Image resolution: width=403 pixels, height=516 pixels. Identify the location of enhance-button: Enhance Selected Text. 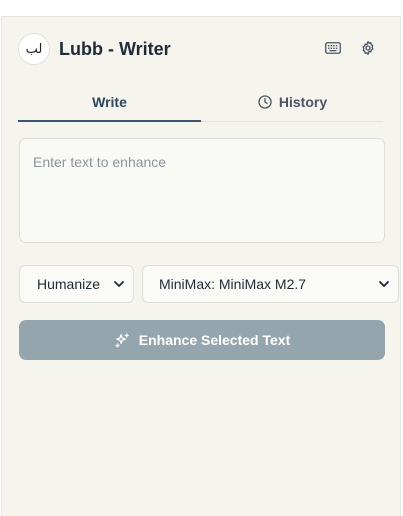
(202, 340).